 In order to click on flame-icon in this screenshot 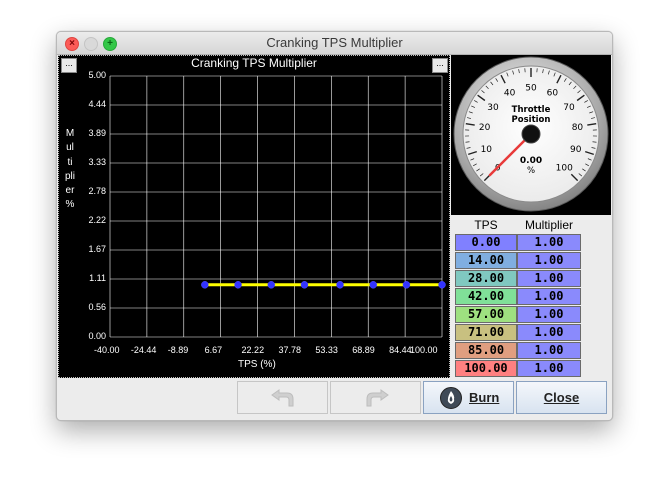, I will do `click(451, 398)`.